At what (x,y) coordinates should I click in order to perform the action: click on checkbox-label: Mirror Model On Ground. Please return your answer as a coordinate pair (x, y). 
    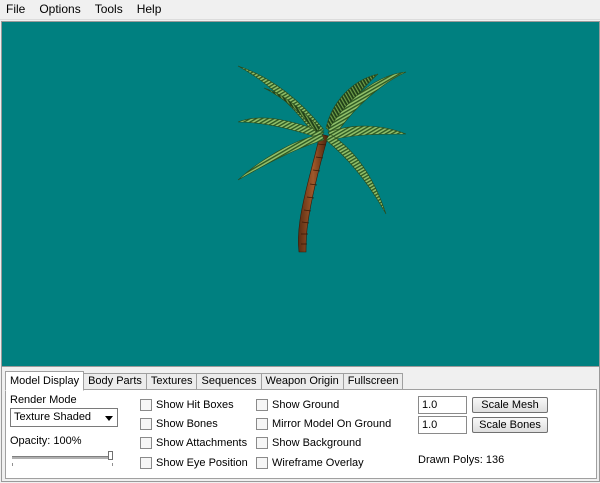
    Looking at the image, I should click on (332, 424).